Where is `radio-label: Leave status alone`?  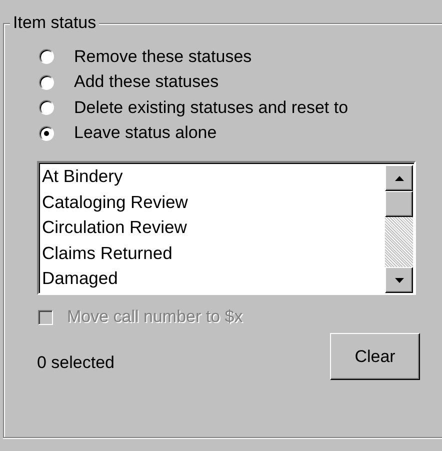 radio-label: Leave status alone is located at coordinates (145, 133).